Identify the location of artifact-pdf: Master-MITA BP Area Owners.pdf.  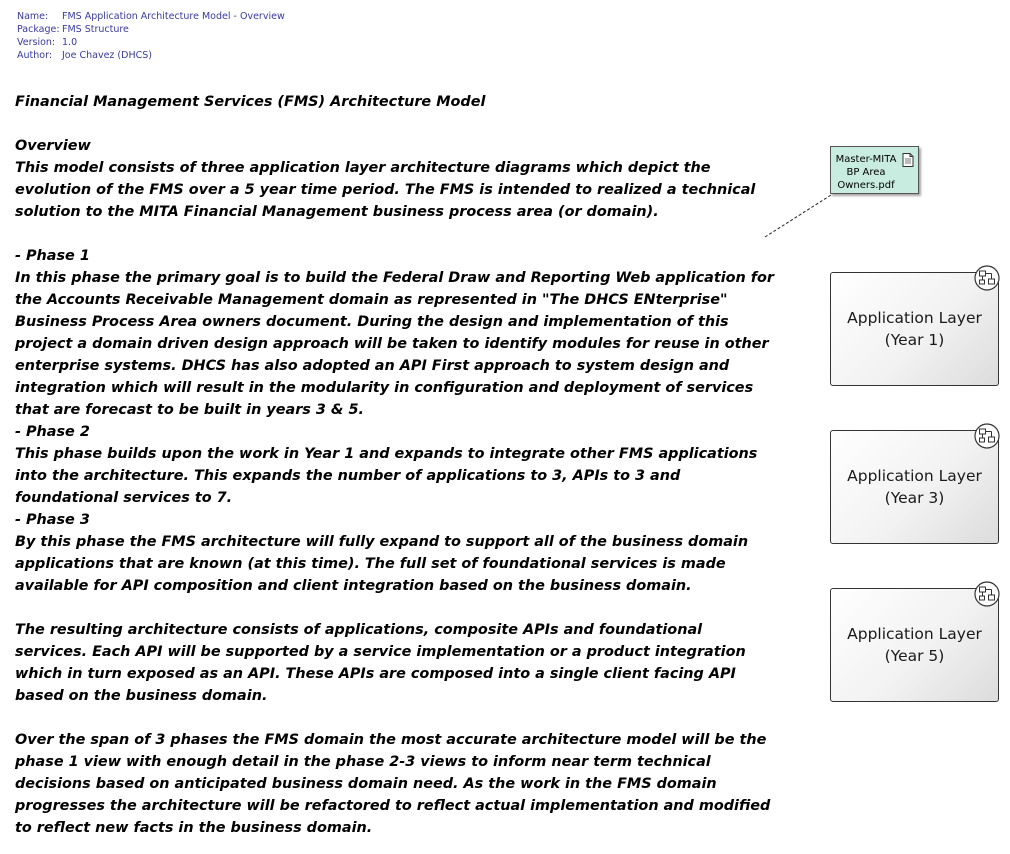
(874, 170).